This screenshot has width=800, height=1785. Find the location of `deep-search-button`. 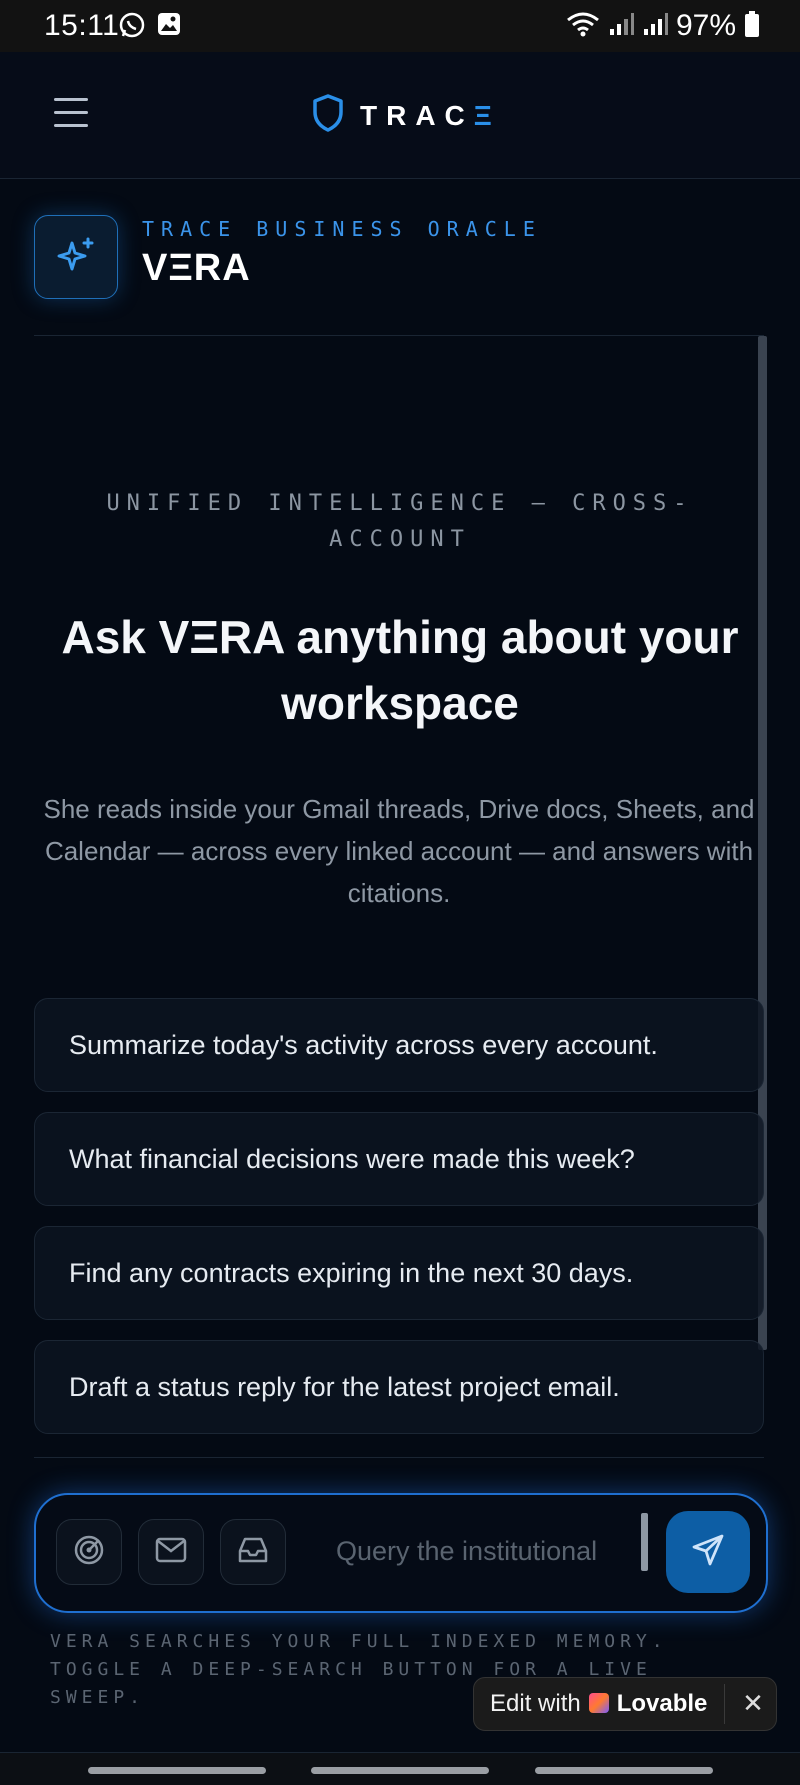

deep-search-button is located at coordinates (89, 1552).